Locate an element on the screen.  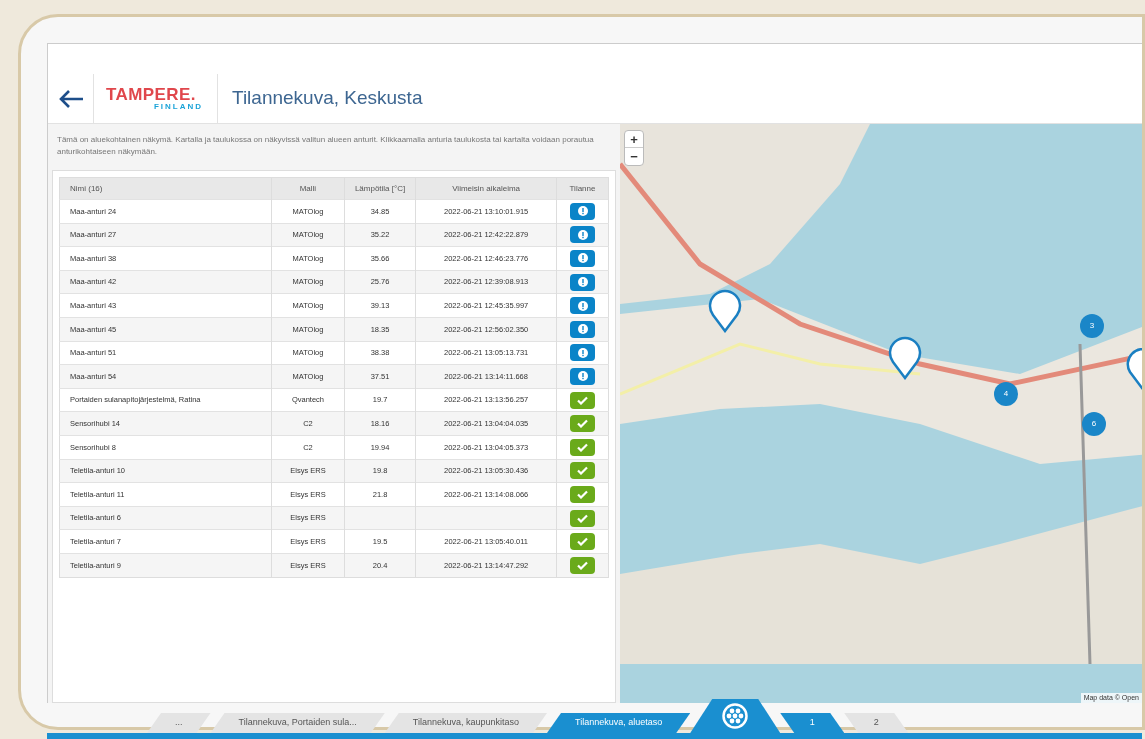
intro-text: Tämä on aluekohtainen näkymä. Kartalla ja taulukossa on näkyvissä valitun alueen anturit. Klikkaamalla anturia taulukosta tai kartalta voidaan porautua anturikohtaiseen näkymään. is located at coordinates (325, 146).